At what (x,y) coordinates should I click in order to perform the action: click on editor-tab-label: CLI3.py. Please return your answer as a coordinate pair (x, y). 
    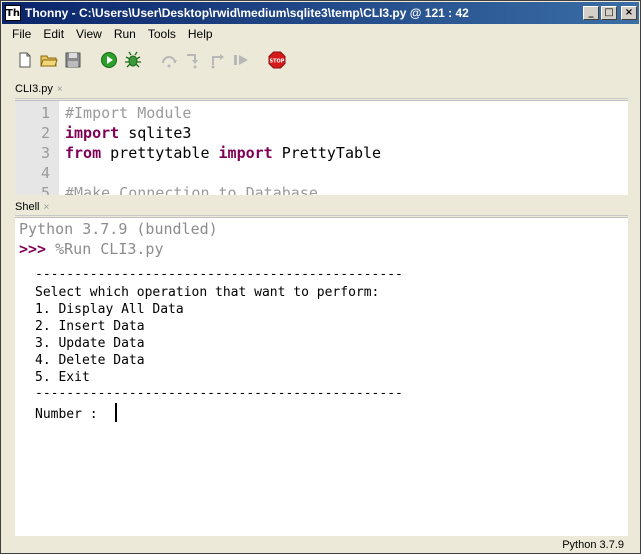
    Looking at the image, I should click on (34, 89).